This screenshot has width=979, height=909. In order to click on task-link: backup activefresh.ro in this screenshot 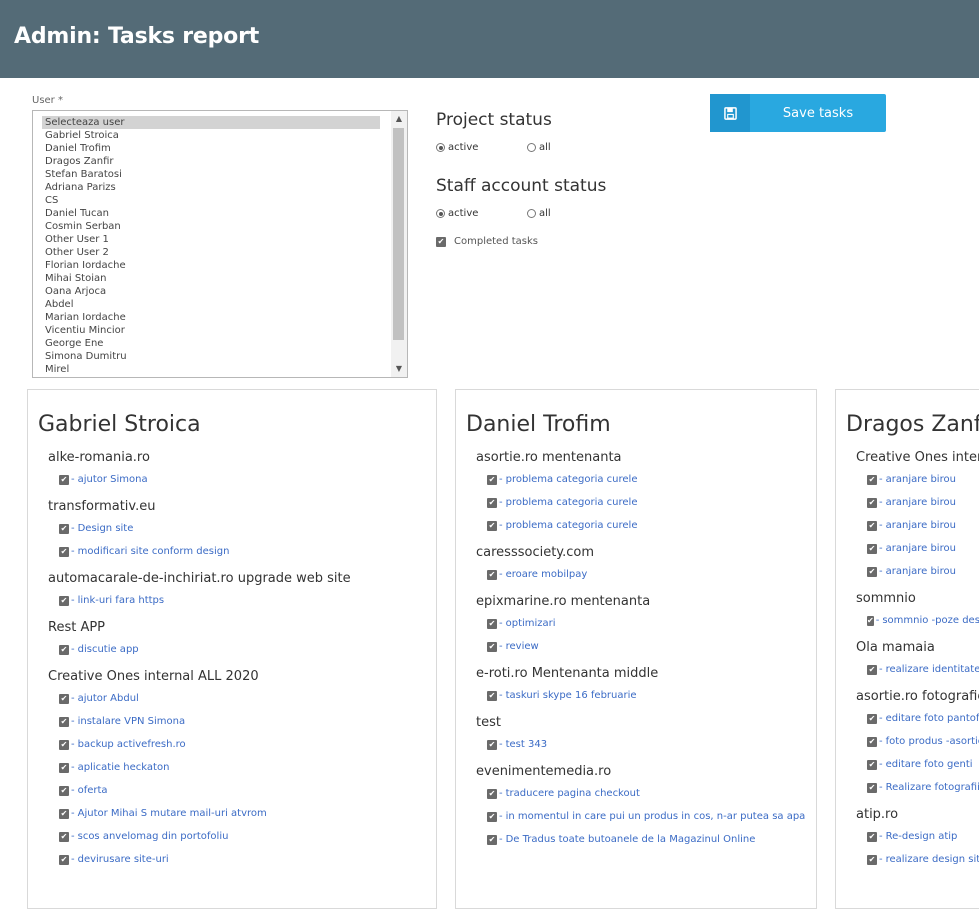, I will do `click(132, 744)`.